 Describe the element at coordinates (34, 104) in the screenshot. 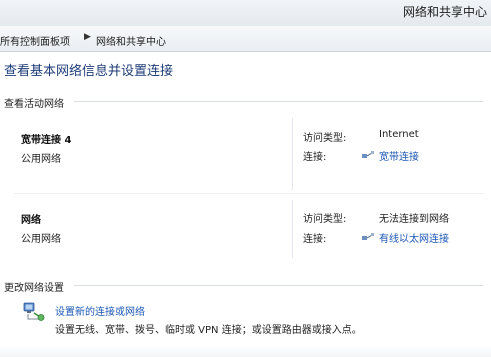

I see `section-label-active-networks: 查看活动网络` at that location.